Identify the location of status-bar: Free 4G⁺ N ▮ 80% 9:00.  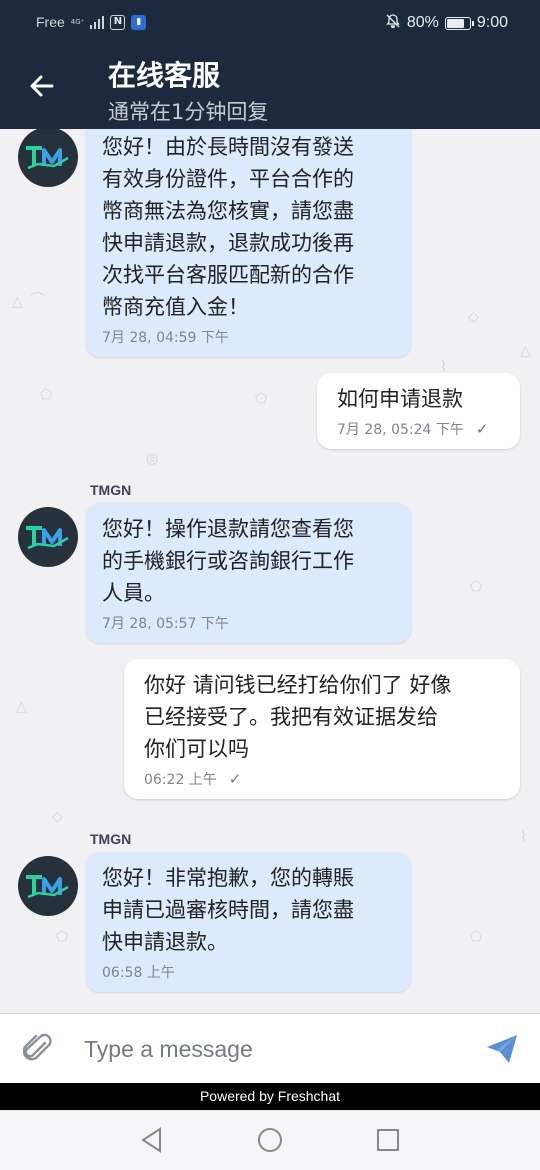
(270, 23).